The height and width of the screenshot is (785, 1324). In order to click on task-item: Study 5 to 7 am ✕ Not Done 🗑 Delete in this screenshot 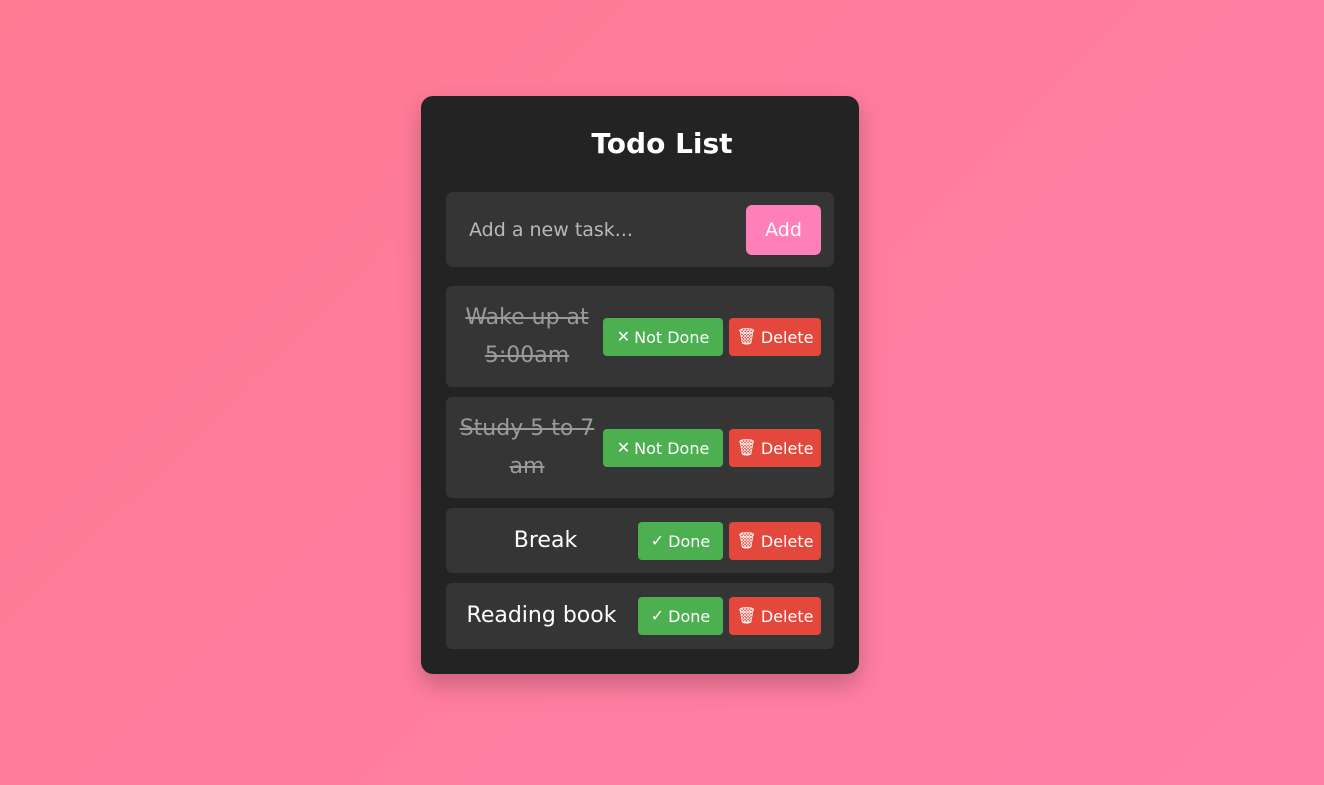, I will do `click(640, 447)`.